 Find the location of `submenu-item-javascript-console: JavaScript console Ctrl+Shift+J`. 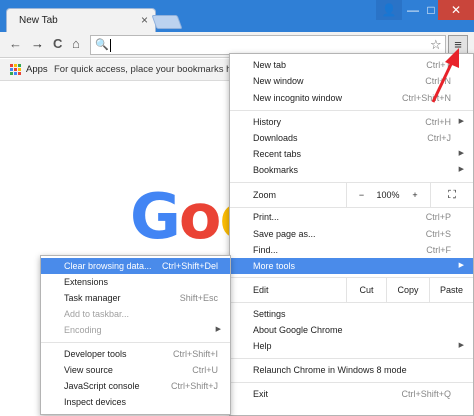

submenu-item-javascript-console: JavaScript console Ctrl+Shift+J is located at coordinates (135, 386).